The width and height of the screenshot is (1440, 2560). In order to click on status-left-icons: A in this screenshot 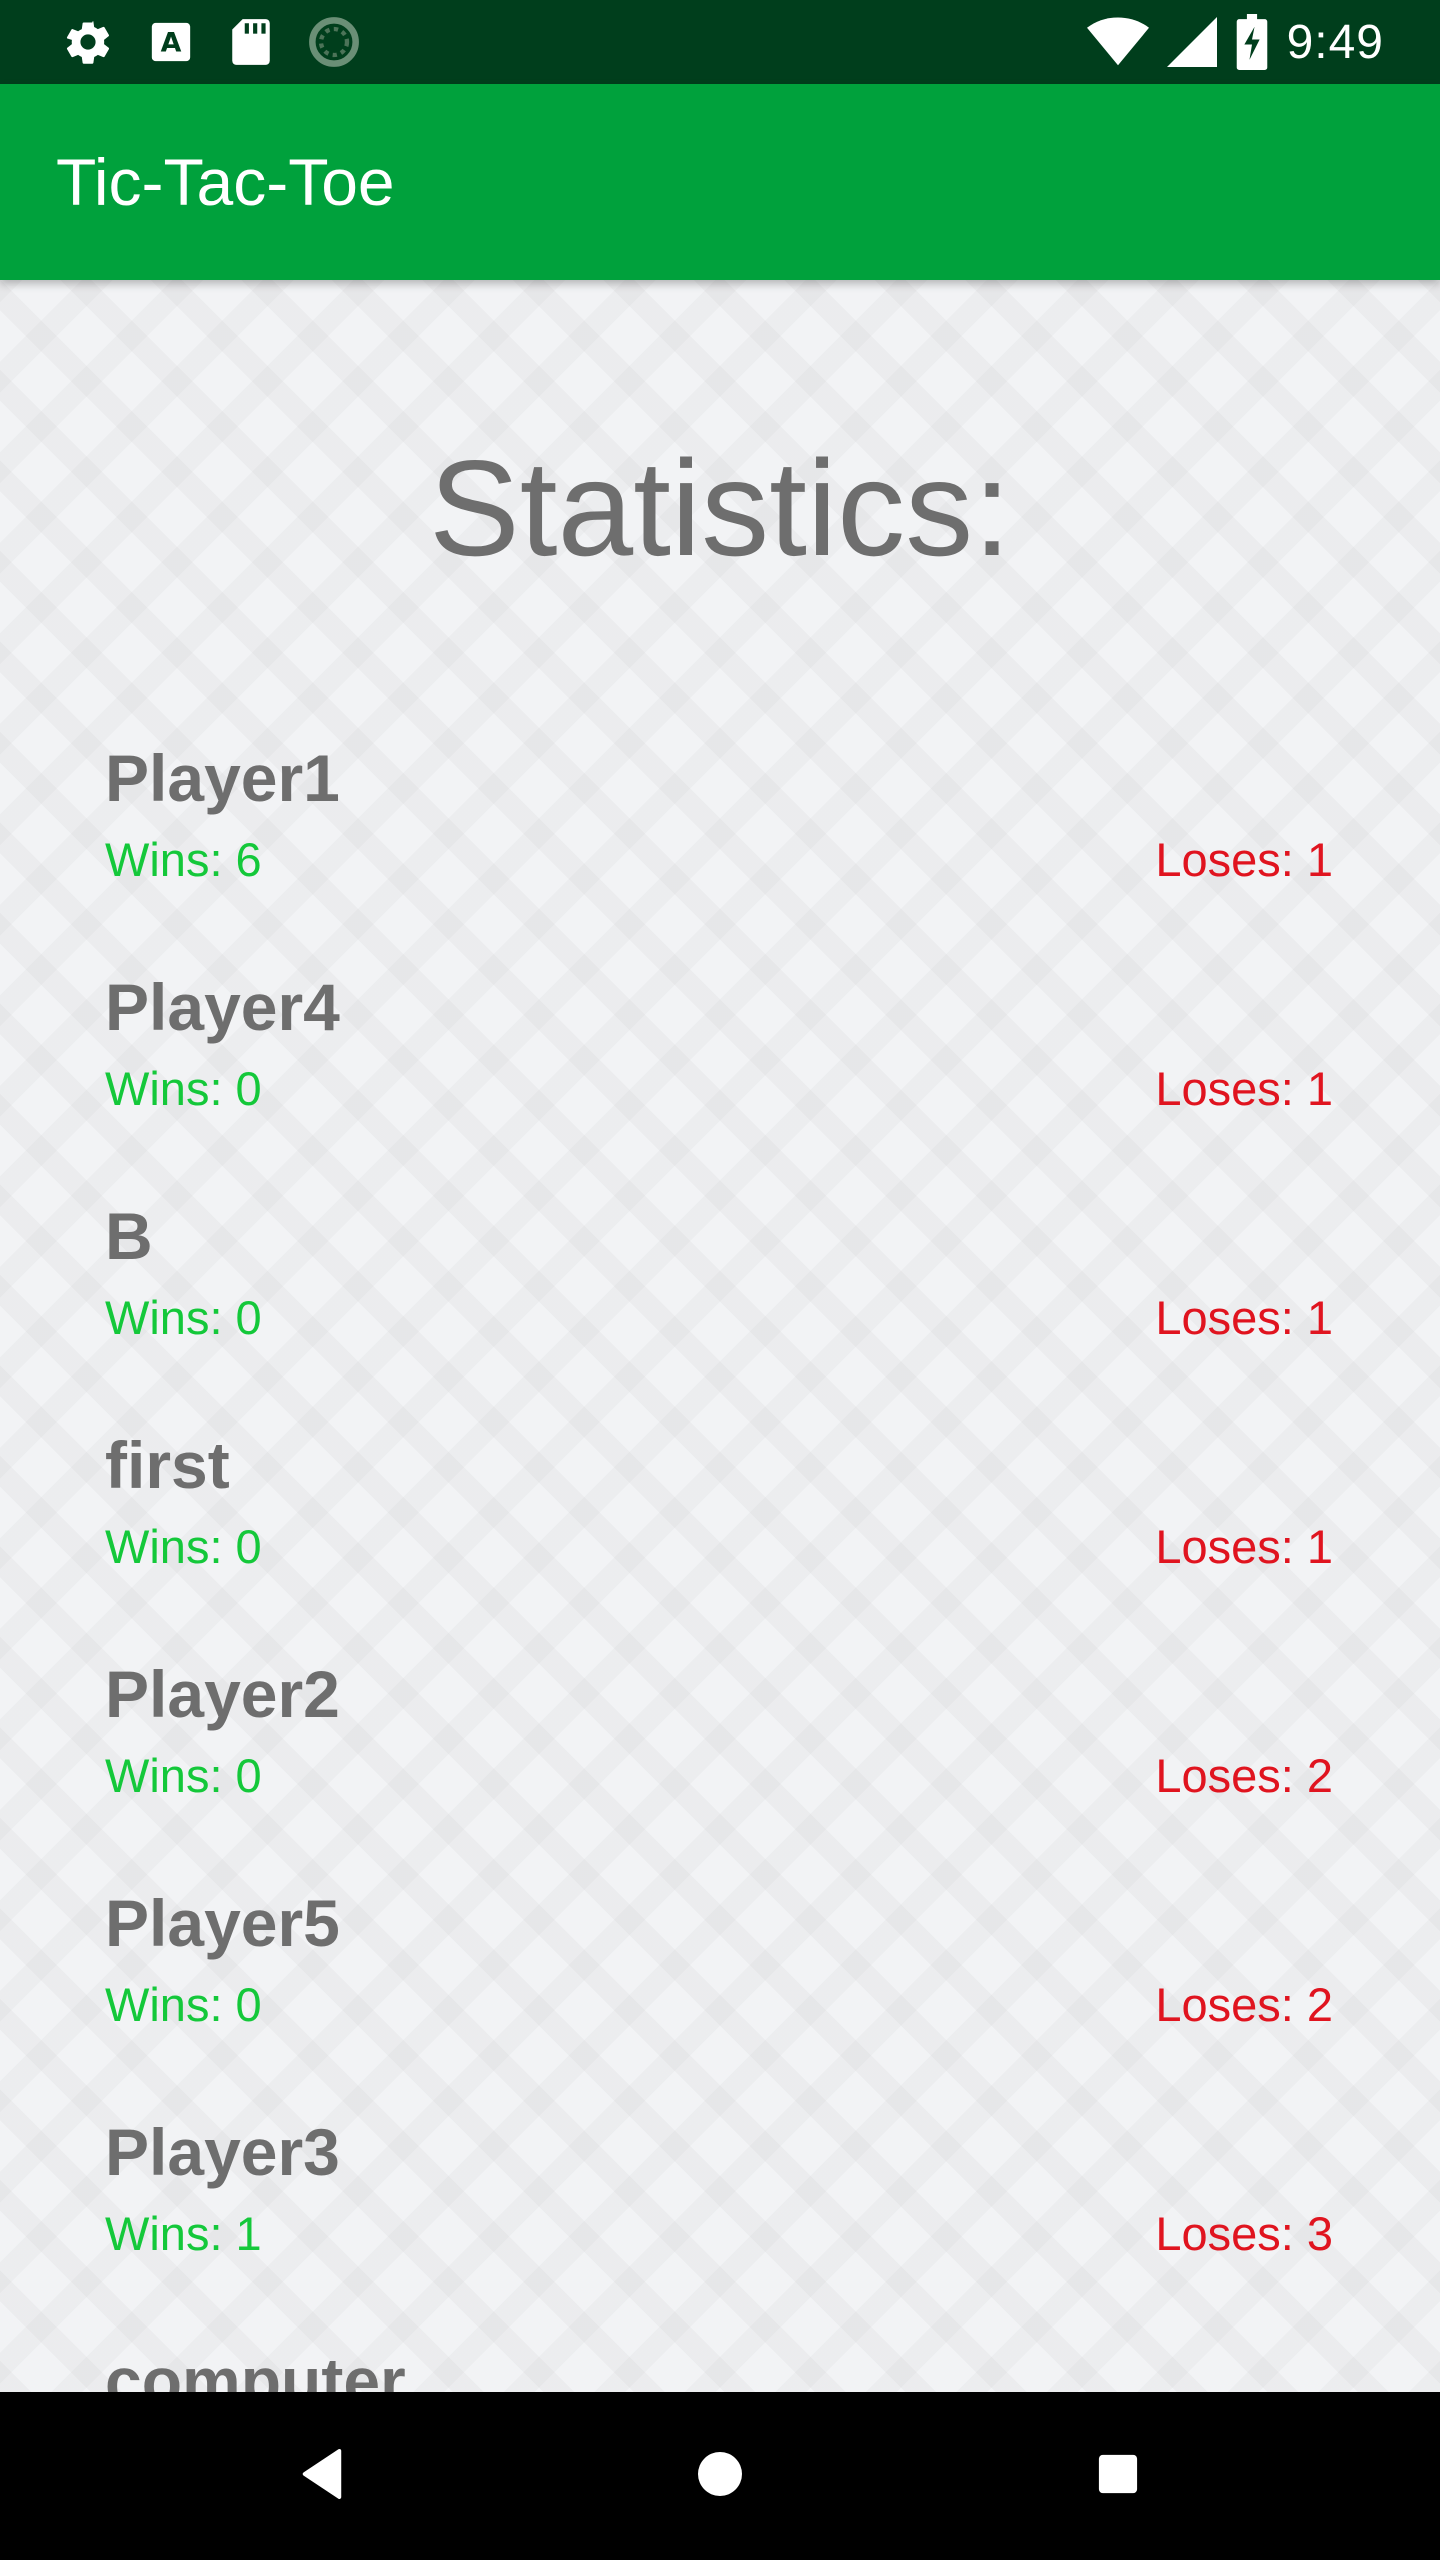, I will do `click(211, 42)`.